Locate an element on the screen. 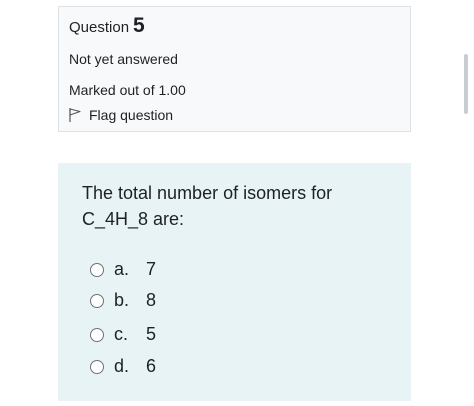  answer-option-b: b. 8 is located at coordinates (123, 300).